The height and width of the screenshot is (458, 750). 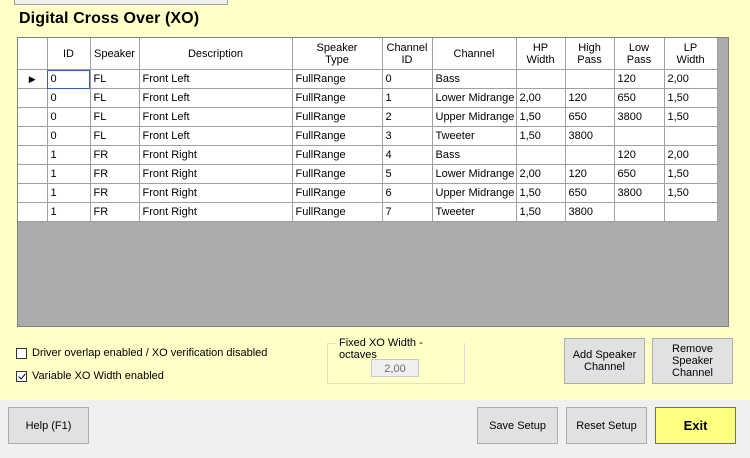 I want to click on row-header-cell: ▶, so click(x=33, y=79).